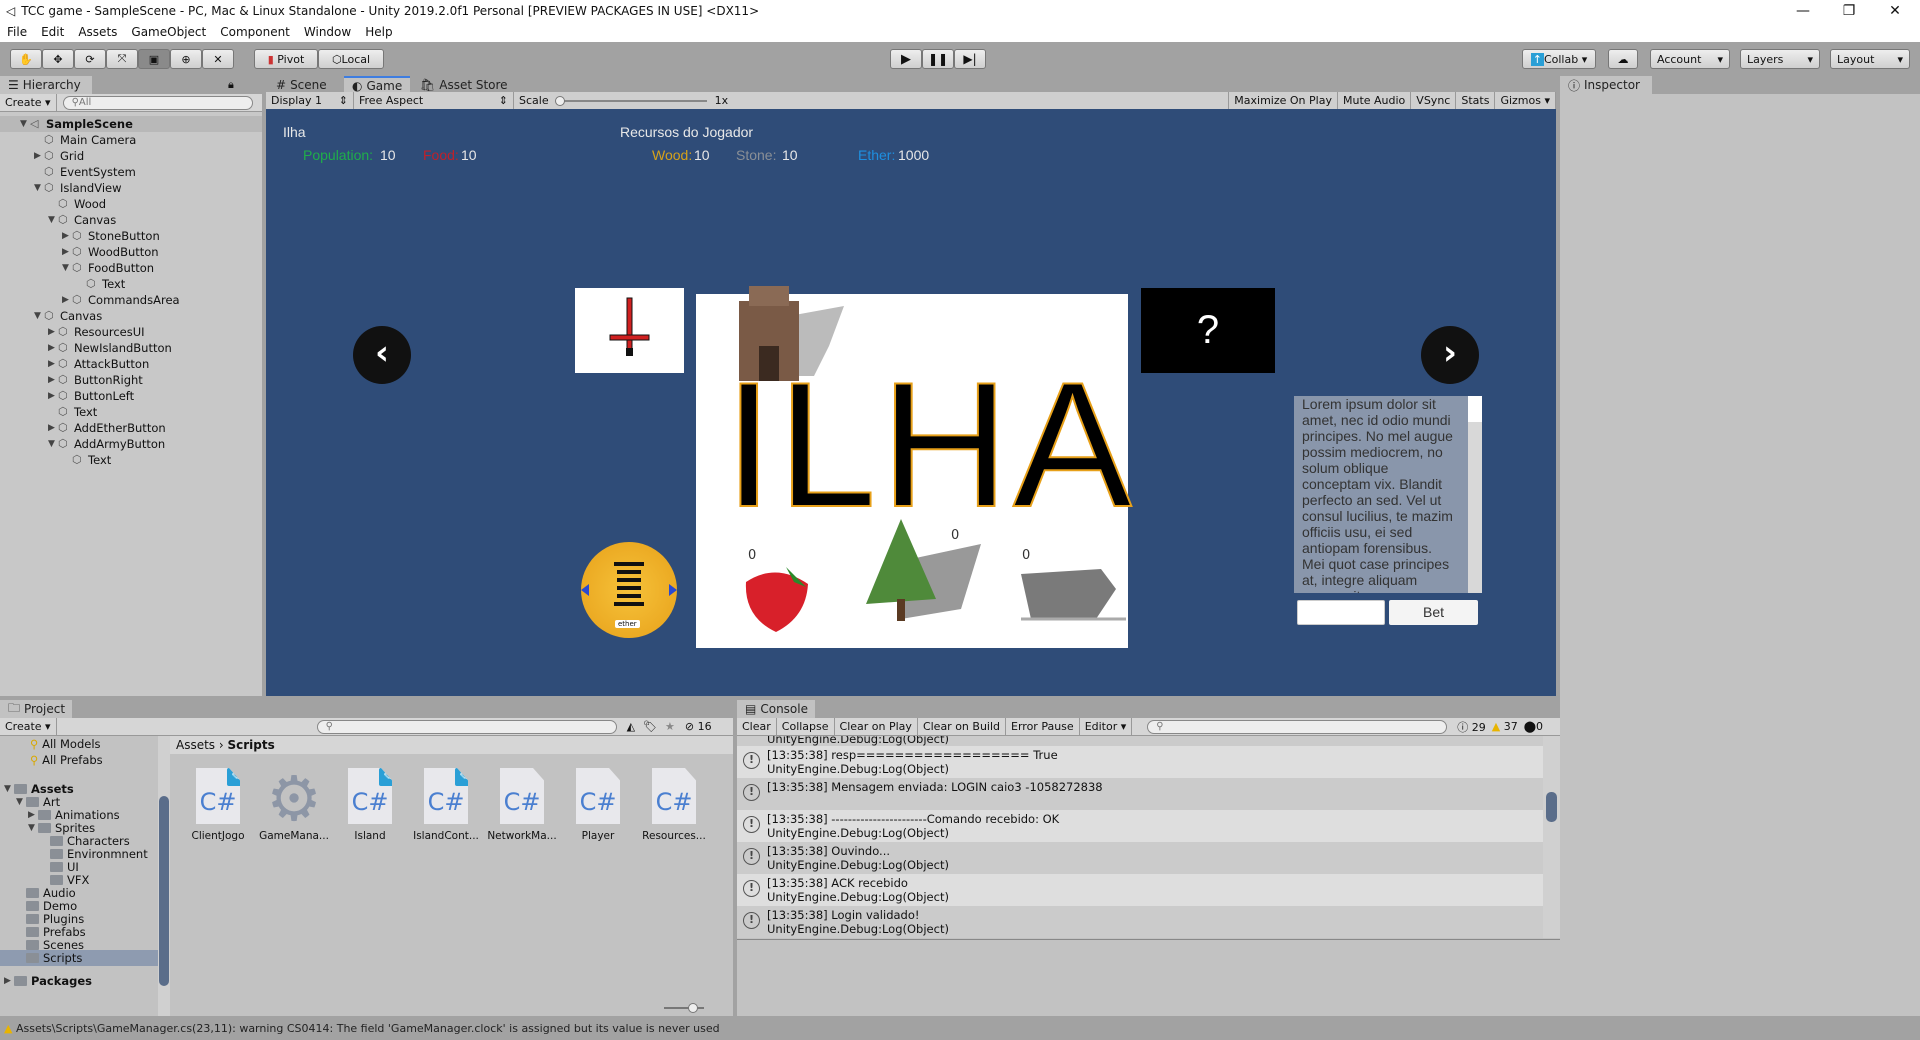 The image size is (1920, 1040). I want to click on menu-file: File, so click(17, 32).